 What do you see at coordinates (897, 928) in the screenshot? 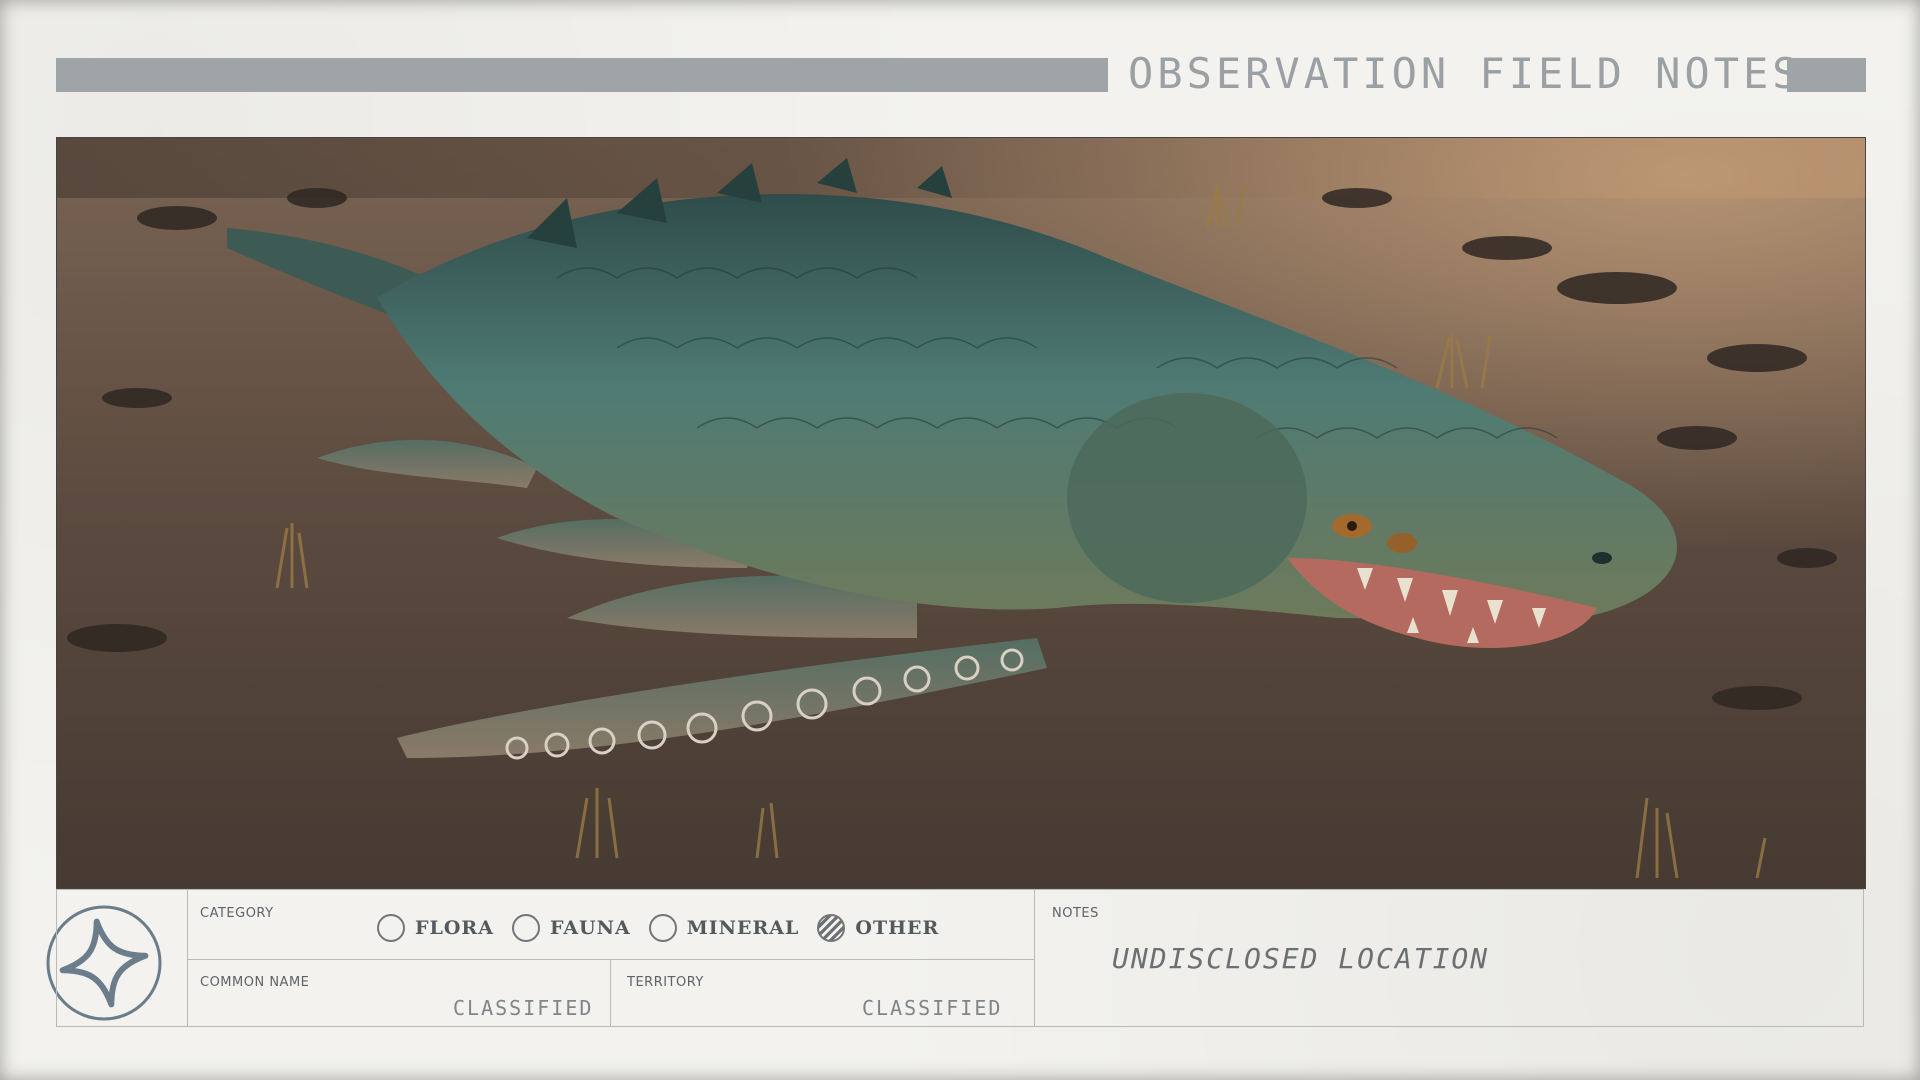
I see `radio-label-other: OTHER` at bounding box center [897, 928].